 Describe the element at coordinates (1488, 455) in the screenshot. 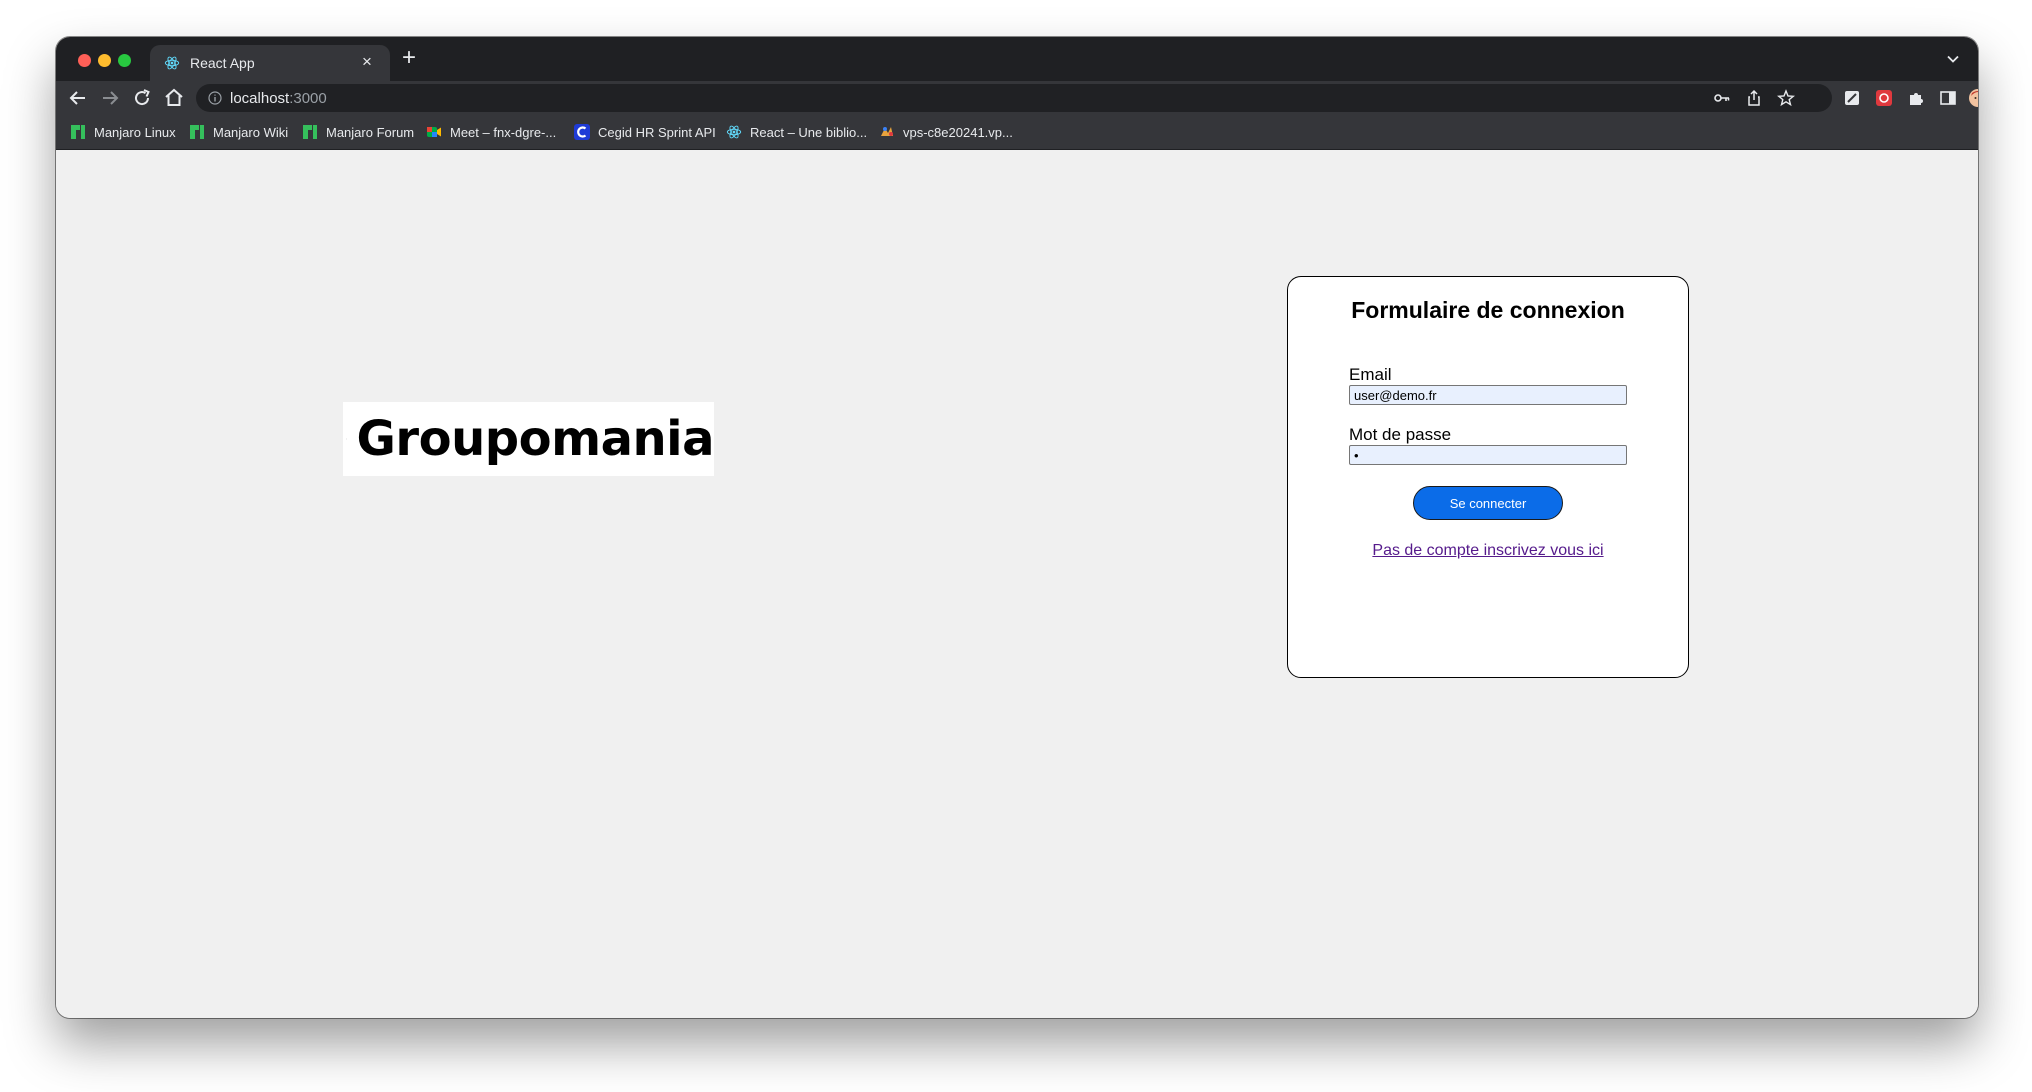

I see `password-field` at that location.